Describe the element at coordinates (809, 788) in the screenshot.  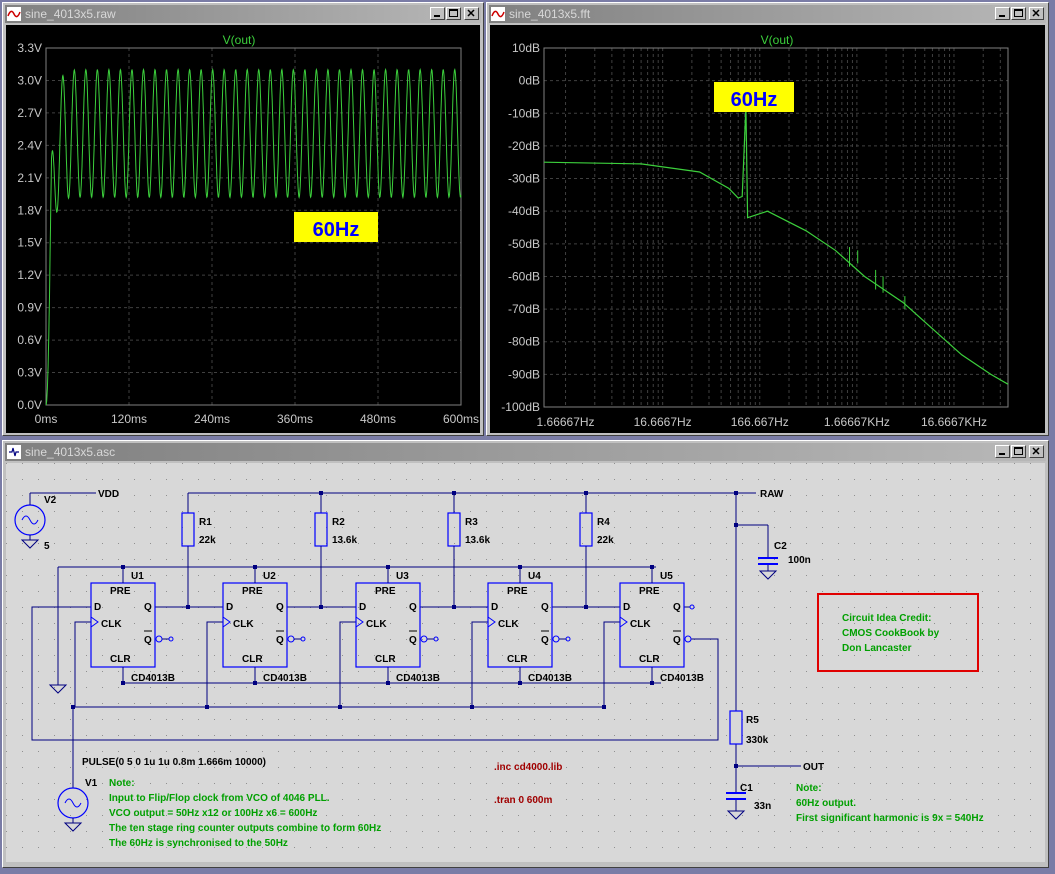
I see `note-right-line: Note:` at that location.